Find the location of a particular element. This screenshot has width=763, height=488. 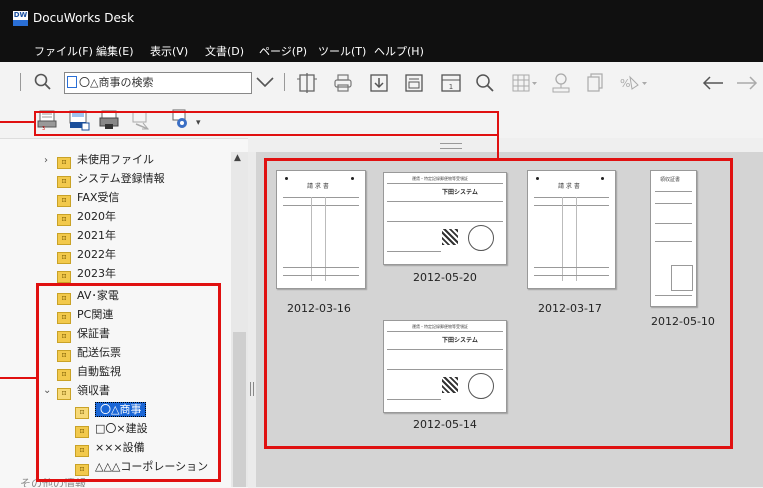

tree-item-fax: ⊡ FAX受信 is located at coordinates (88, 198).